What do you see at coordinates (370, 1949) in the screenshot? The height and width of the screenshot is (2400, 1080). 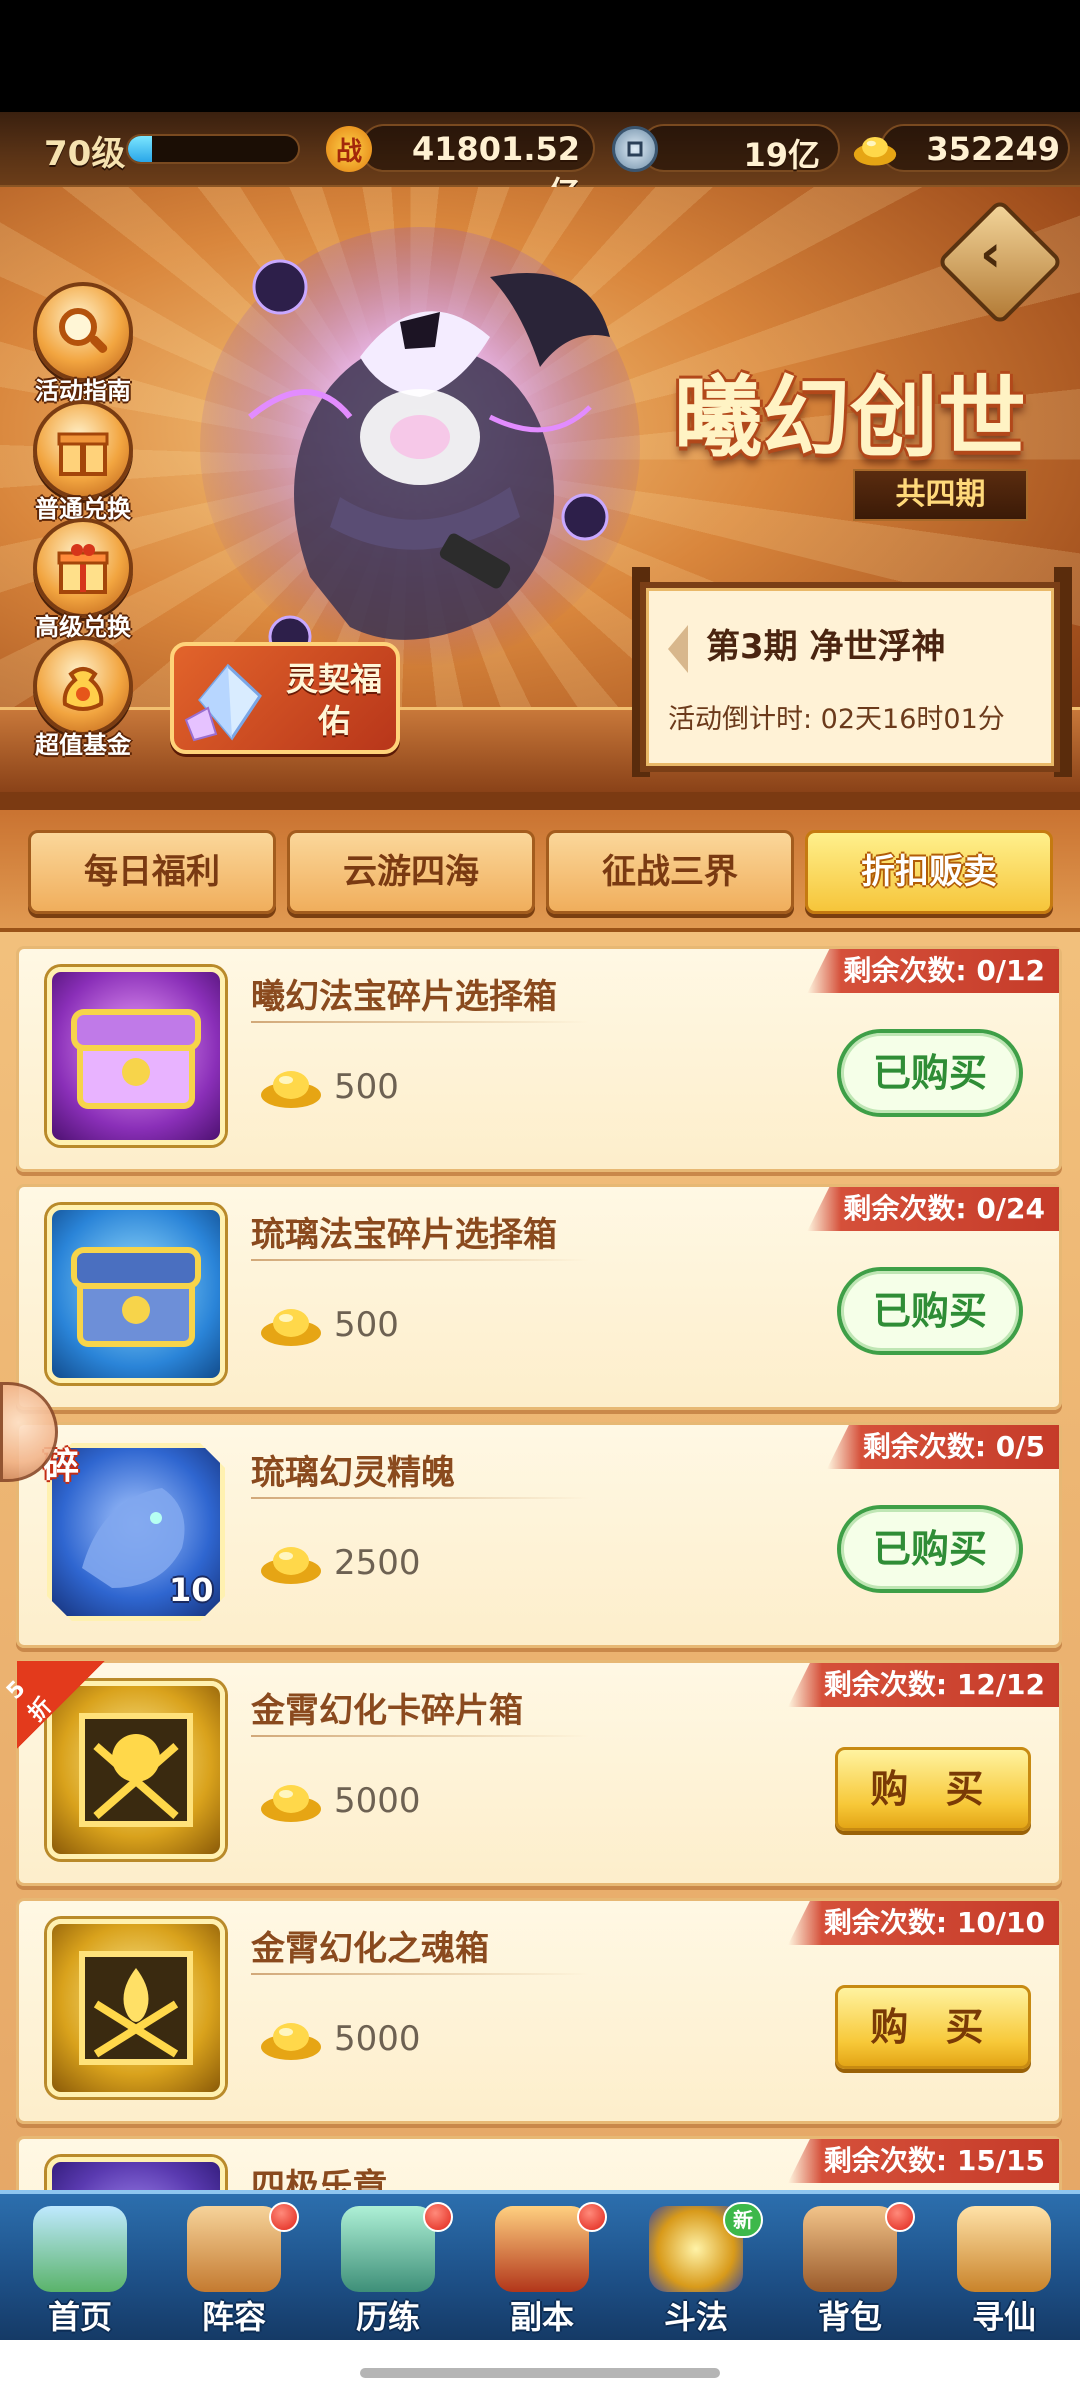 I see `item-name: 金霄幻化之魂箱` at bounding box center [370, 1949].